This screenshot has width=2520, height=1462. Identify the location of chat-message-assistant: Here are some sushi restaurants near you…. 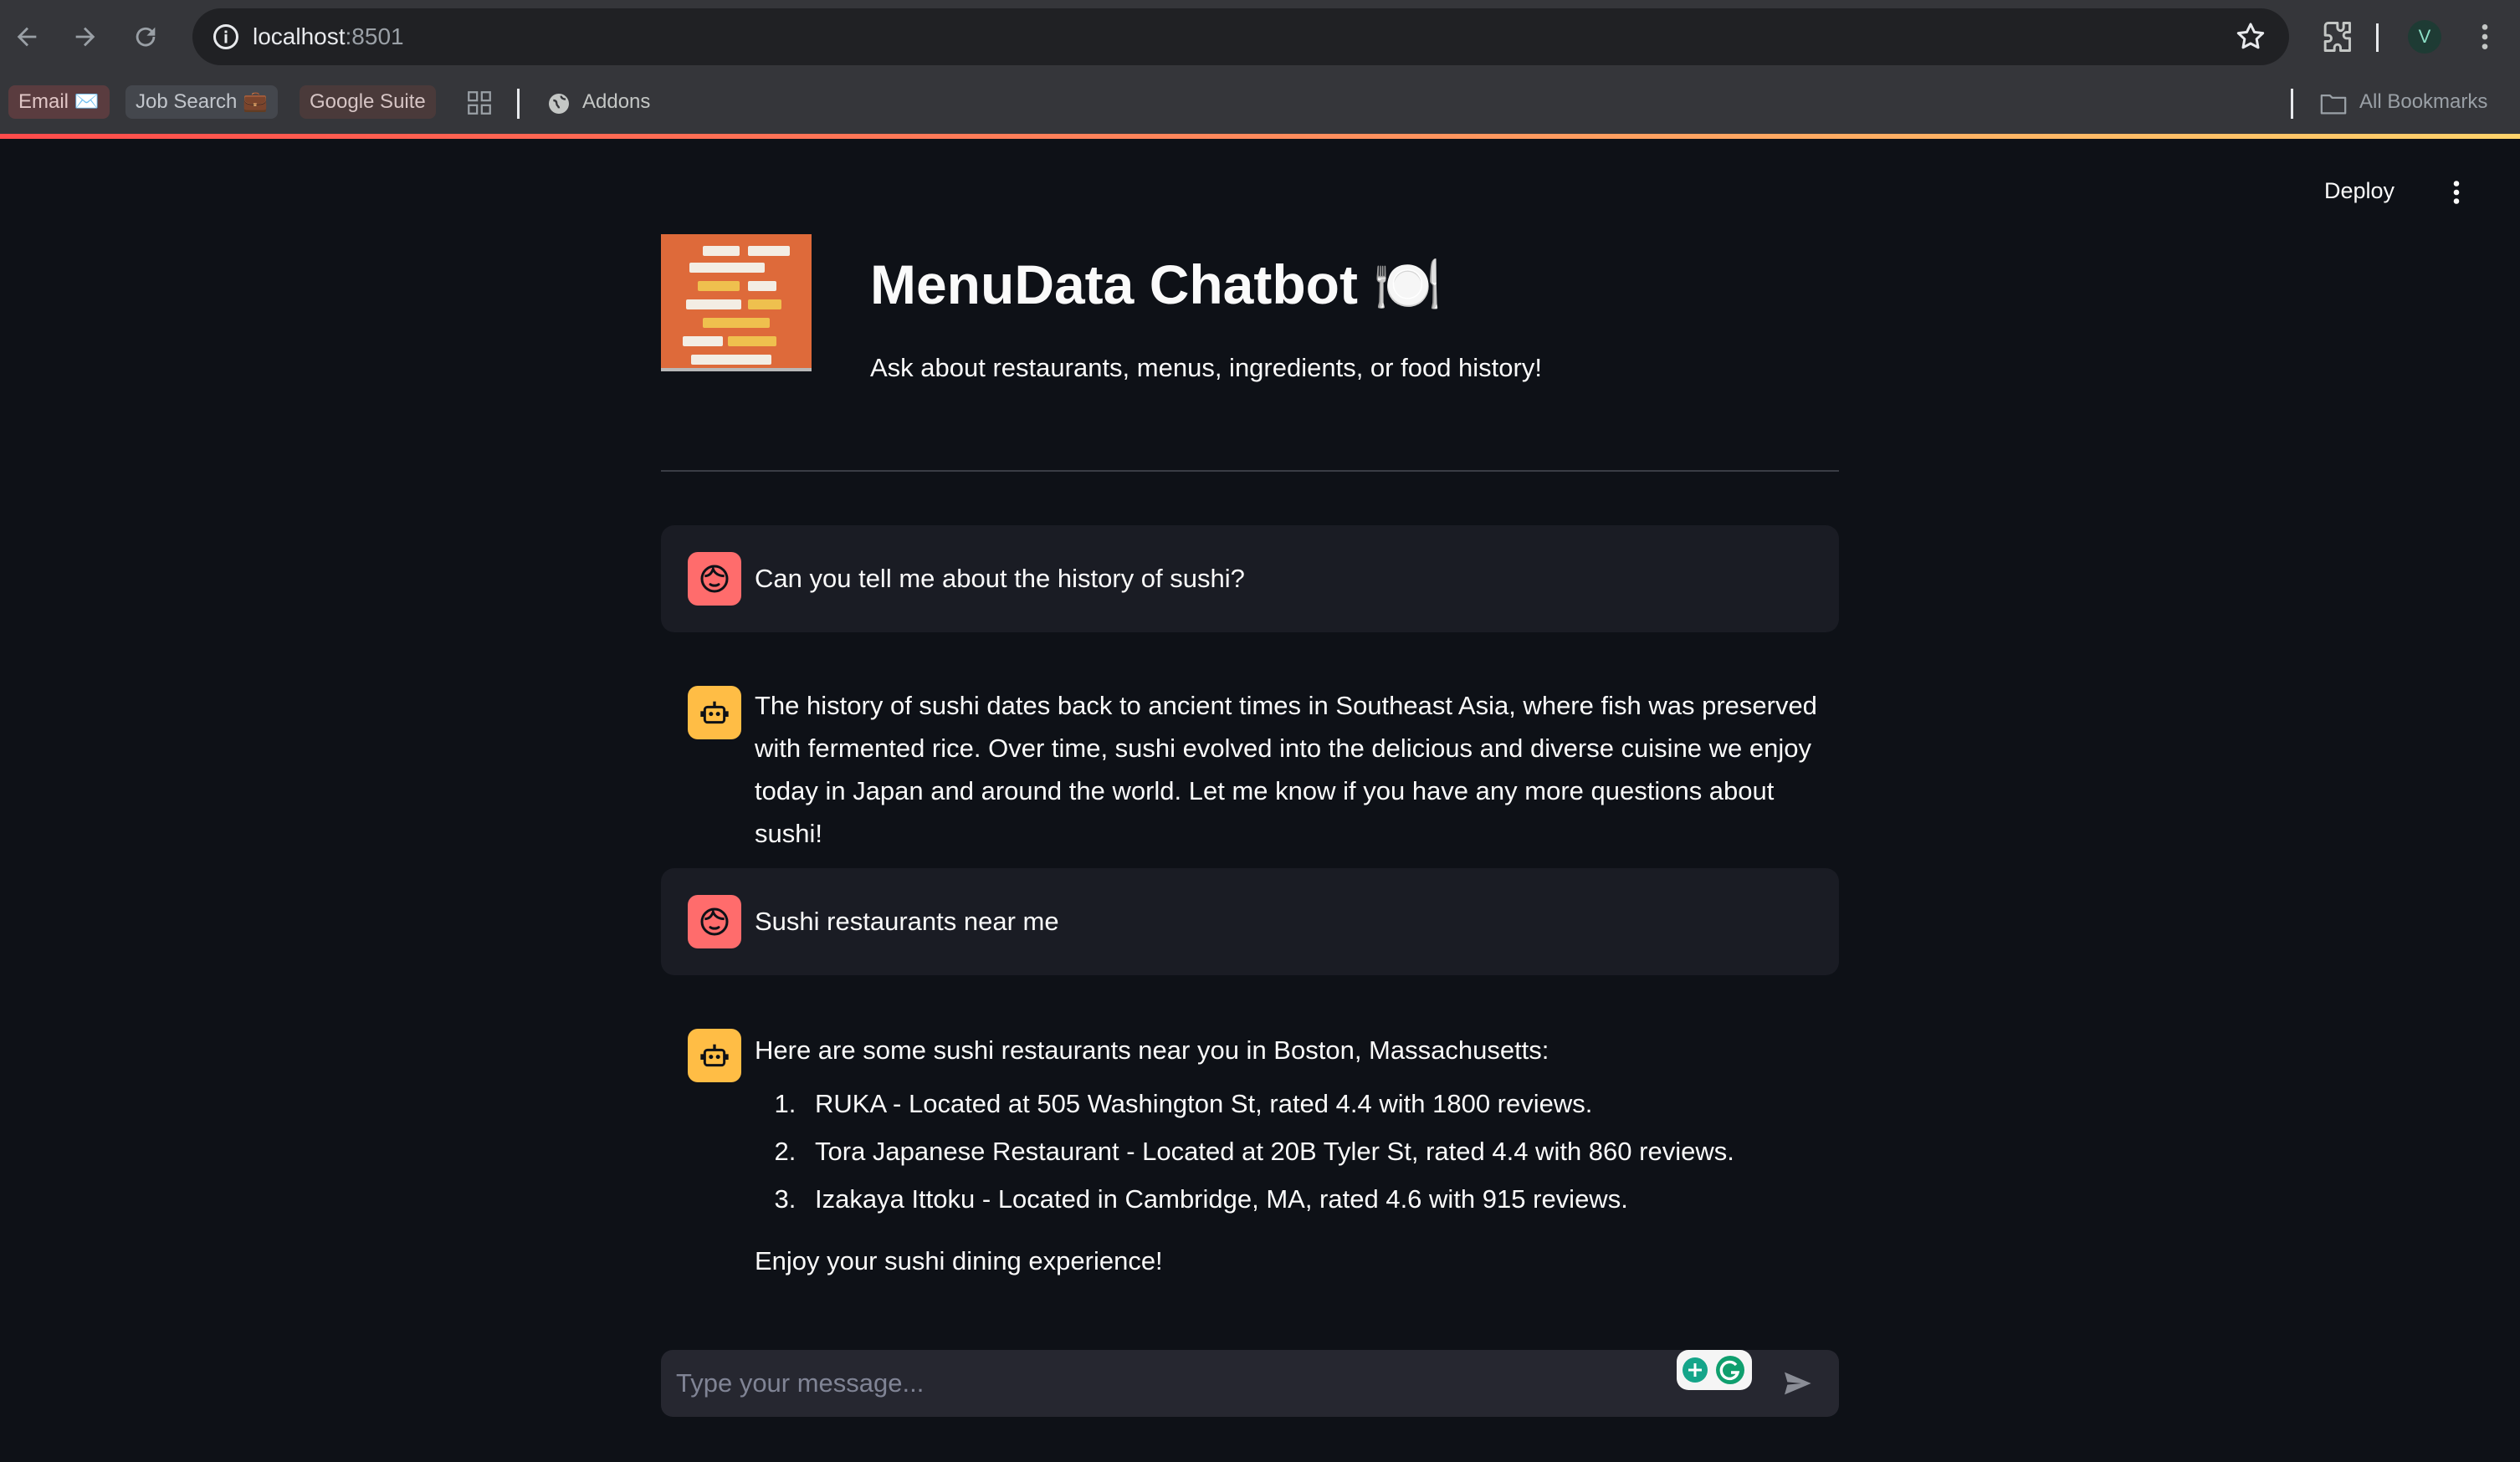
(1250, 1158).